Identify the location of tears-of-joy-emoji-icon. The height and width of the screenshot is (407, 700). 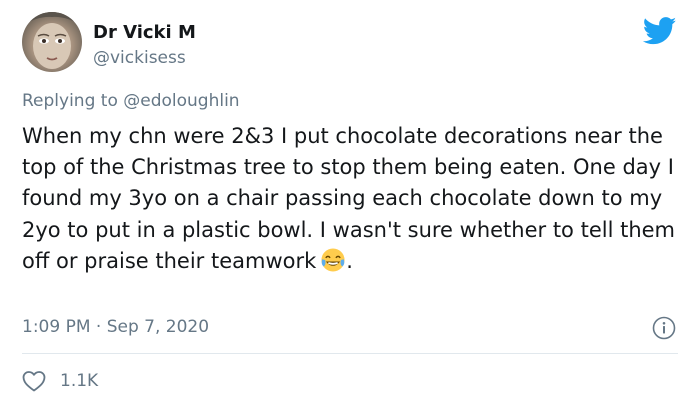
(333, 260).